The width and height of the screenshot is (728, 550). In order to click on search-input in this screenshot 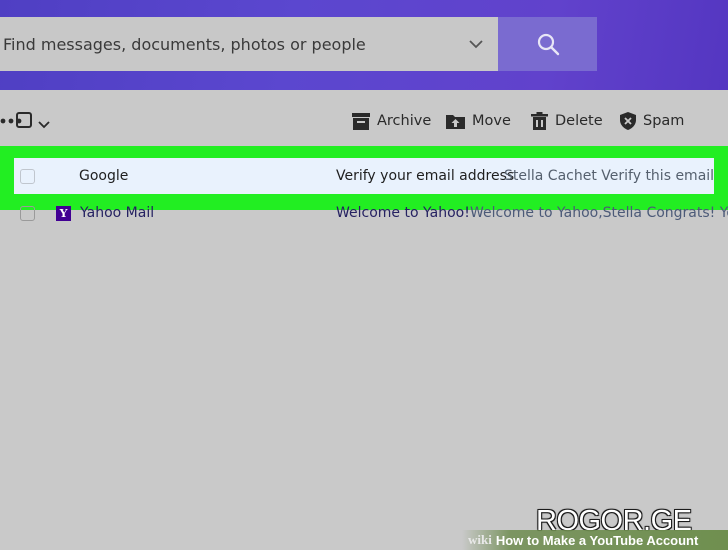, I will do `click(227, 44)`.